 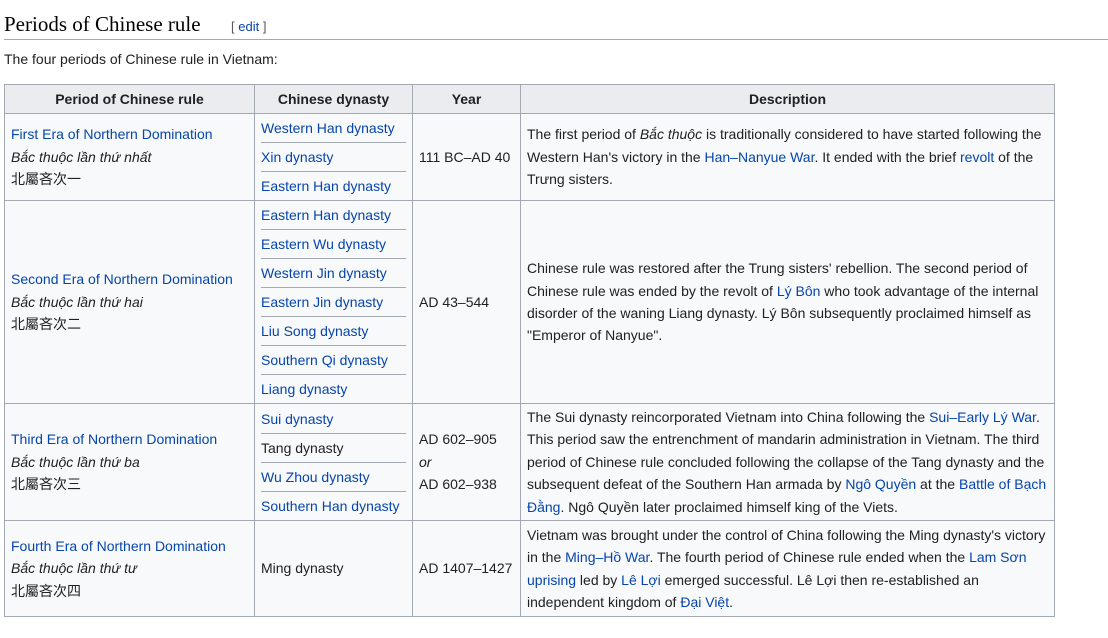 I want to click on period-han: 北屬吝次二, so click(x=46, y=324).